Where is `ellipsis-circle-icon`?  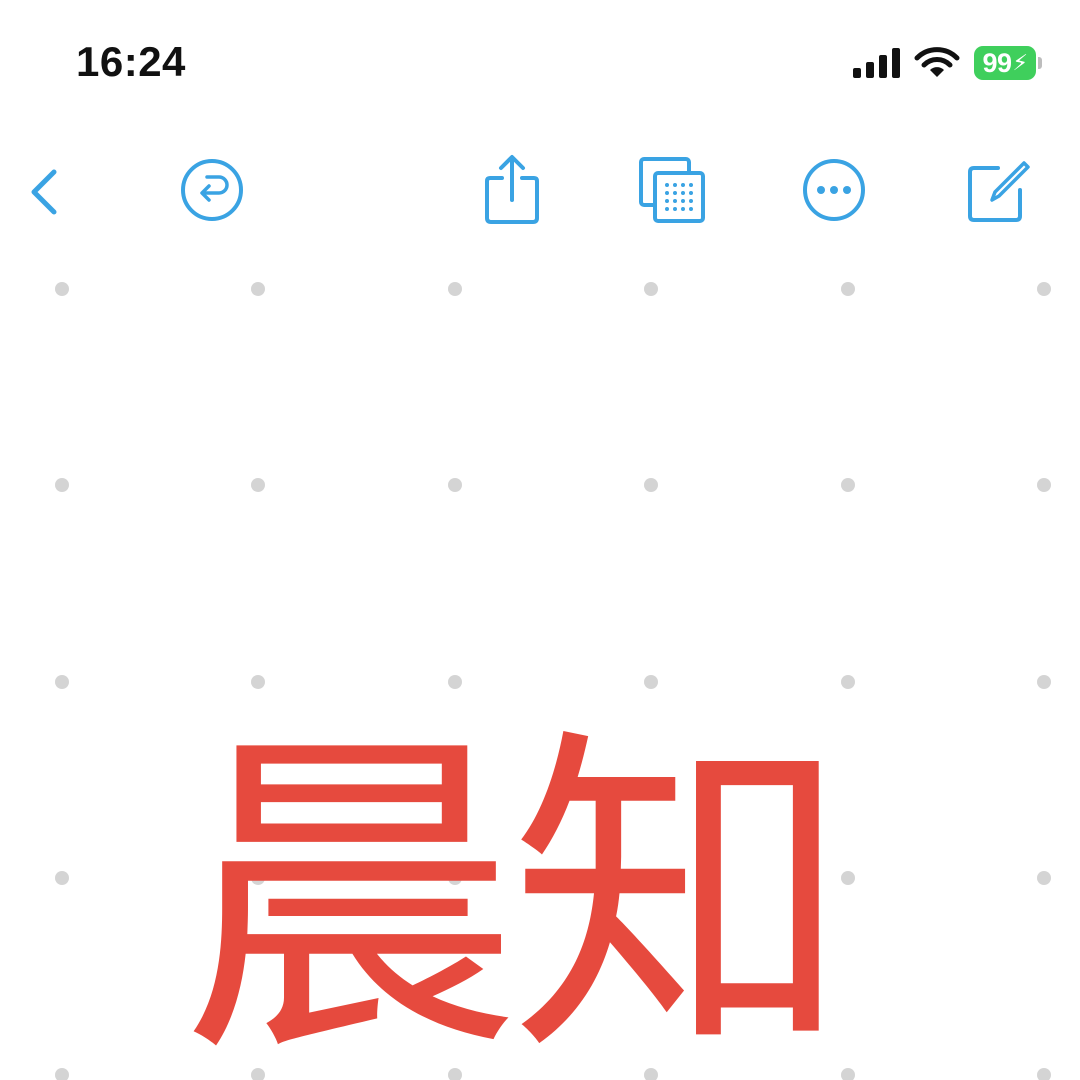 ellipsis-circle-icon is located at coordinates (834, 190).